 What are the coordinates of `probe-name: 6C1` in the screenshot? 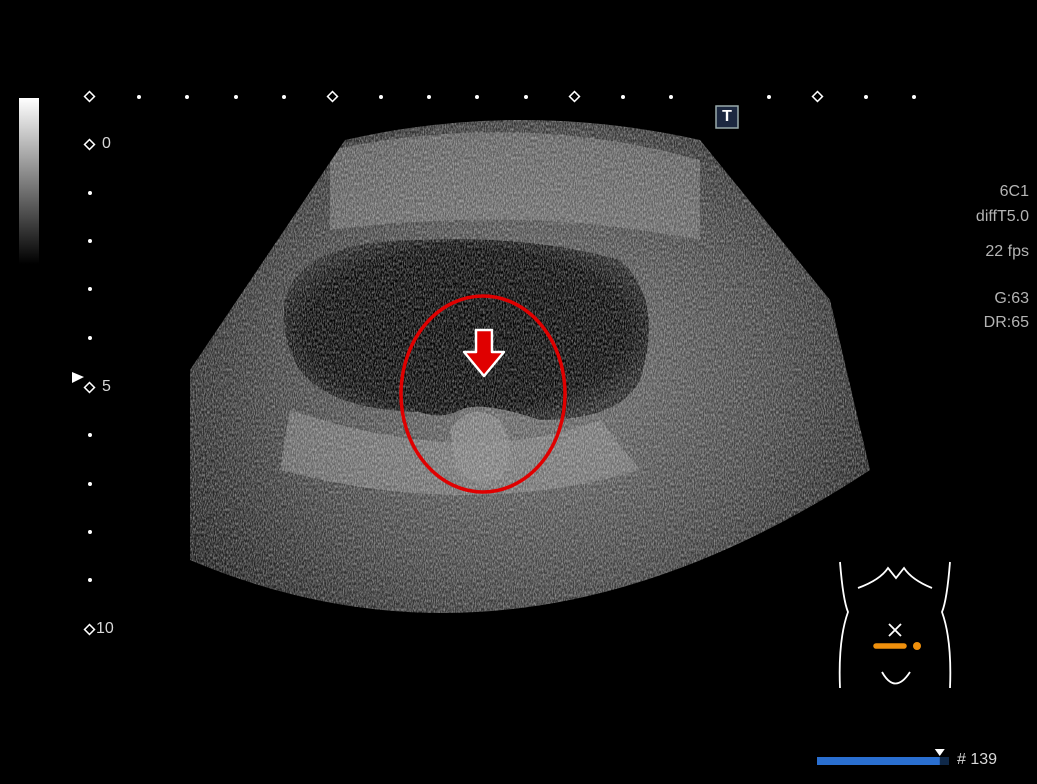 It's located at (1014, 191).